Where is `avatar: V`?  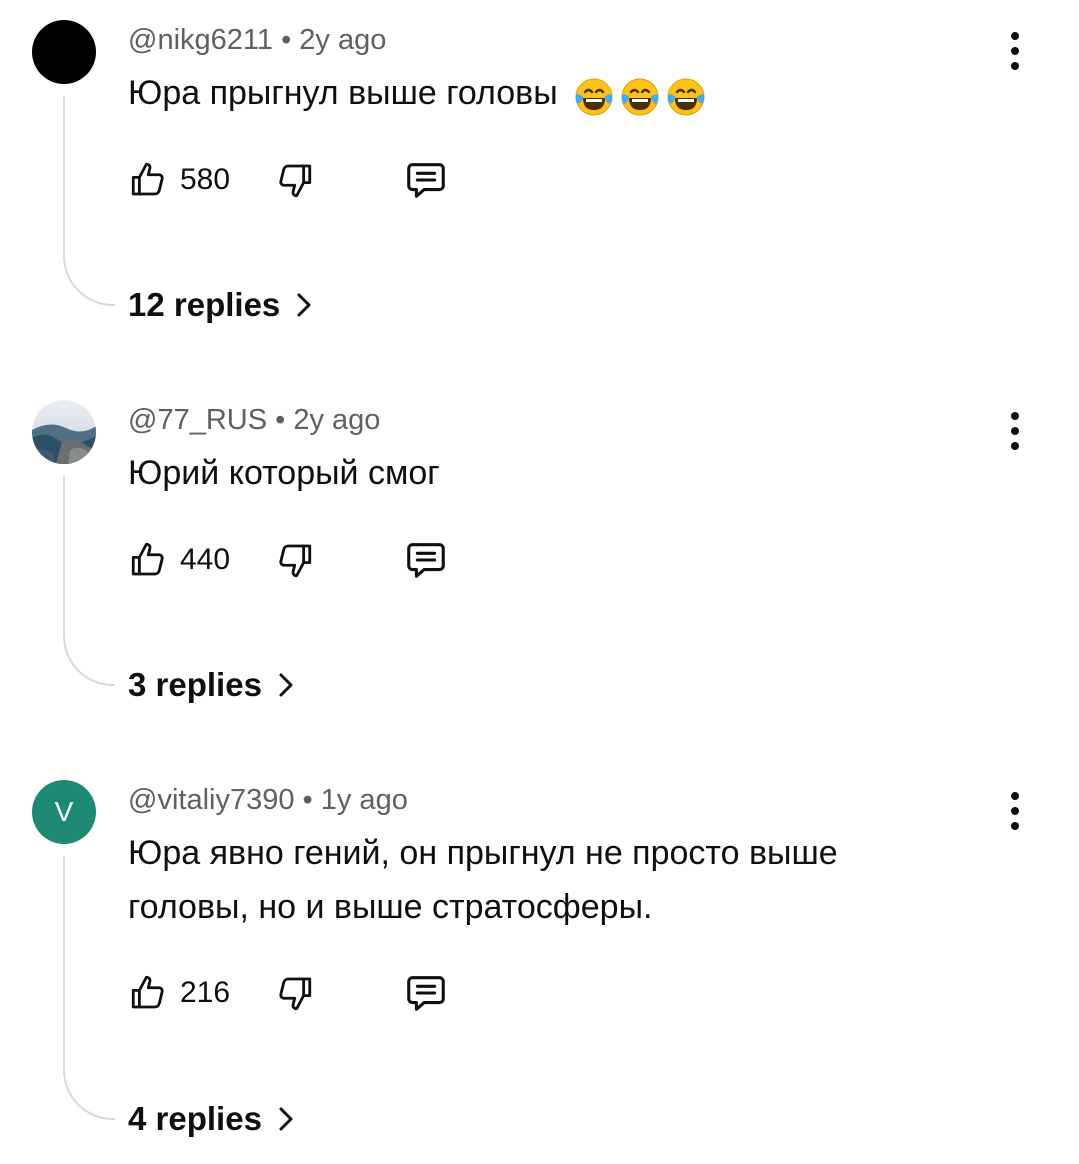
avatar: V is located at coordinates (64, 812).